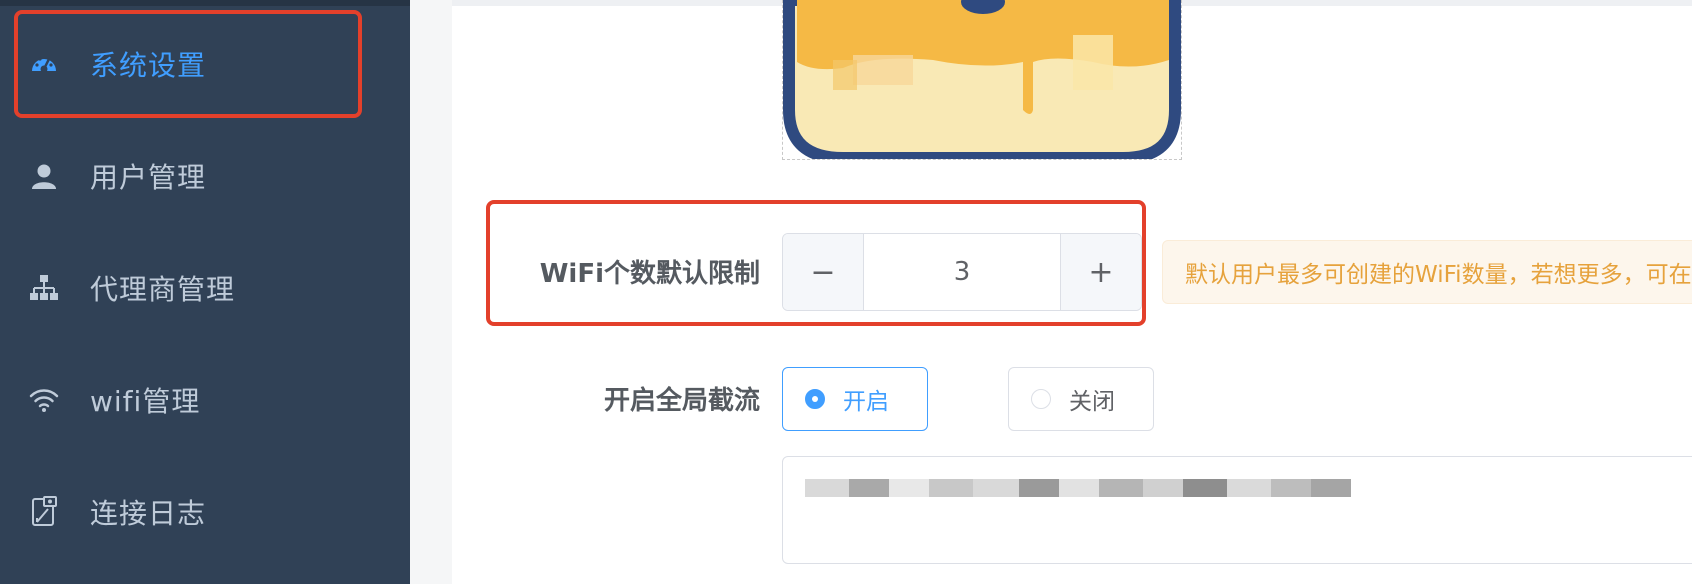 The width and height of the screenshot is (1692, 584). I want to click on radio-enable-label: 开启, so click(866, 402).